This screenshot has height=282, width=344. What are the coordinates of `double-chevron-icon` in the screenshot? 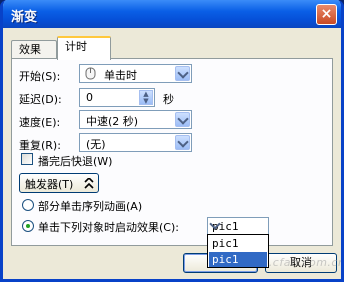 It's located at (89, 183).